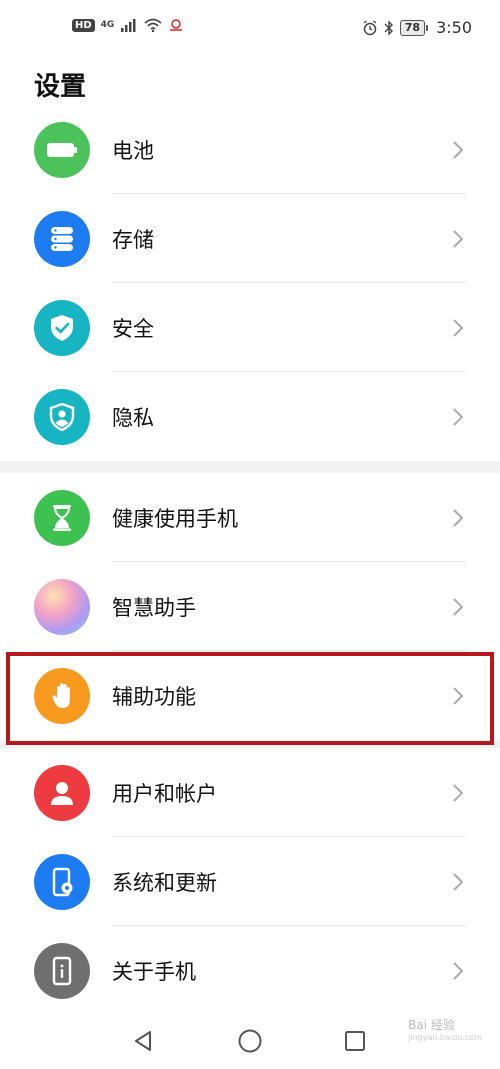  I want to click on clock: 3:50, so click(454, 27).